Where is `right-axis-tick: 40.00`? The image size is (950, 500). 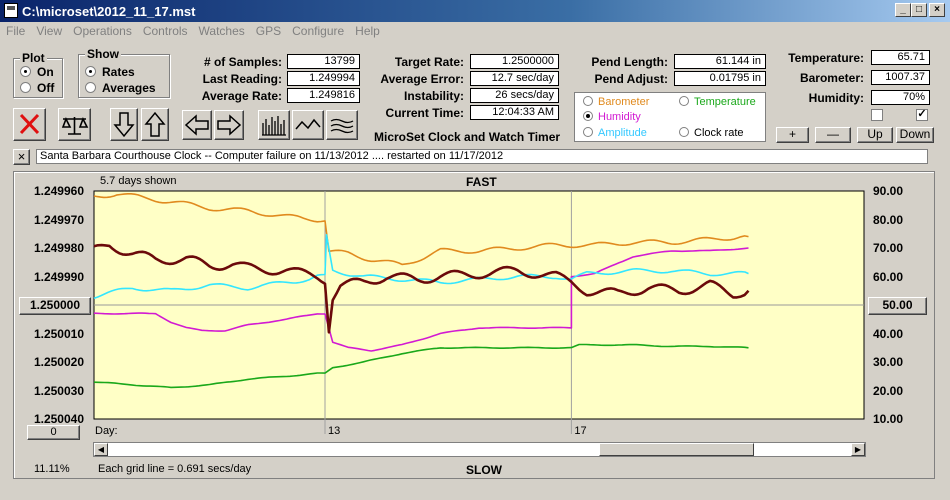 right-axis-tick: 40.00 is located at coordinates (888, 333).